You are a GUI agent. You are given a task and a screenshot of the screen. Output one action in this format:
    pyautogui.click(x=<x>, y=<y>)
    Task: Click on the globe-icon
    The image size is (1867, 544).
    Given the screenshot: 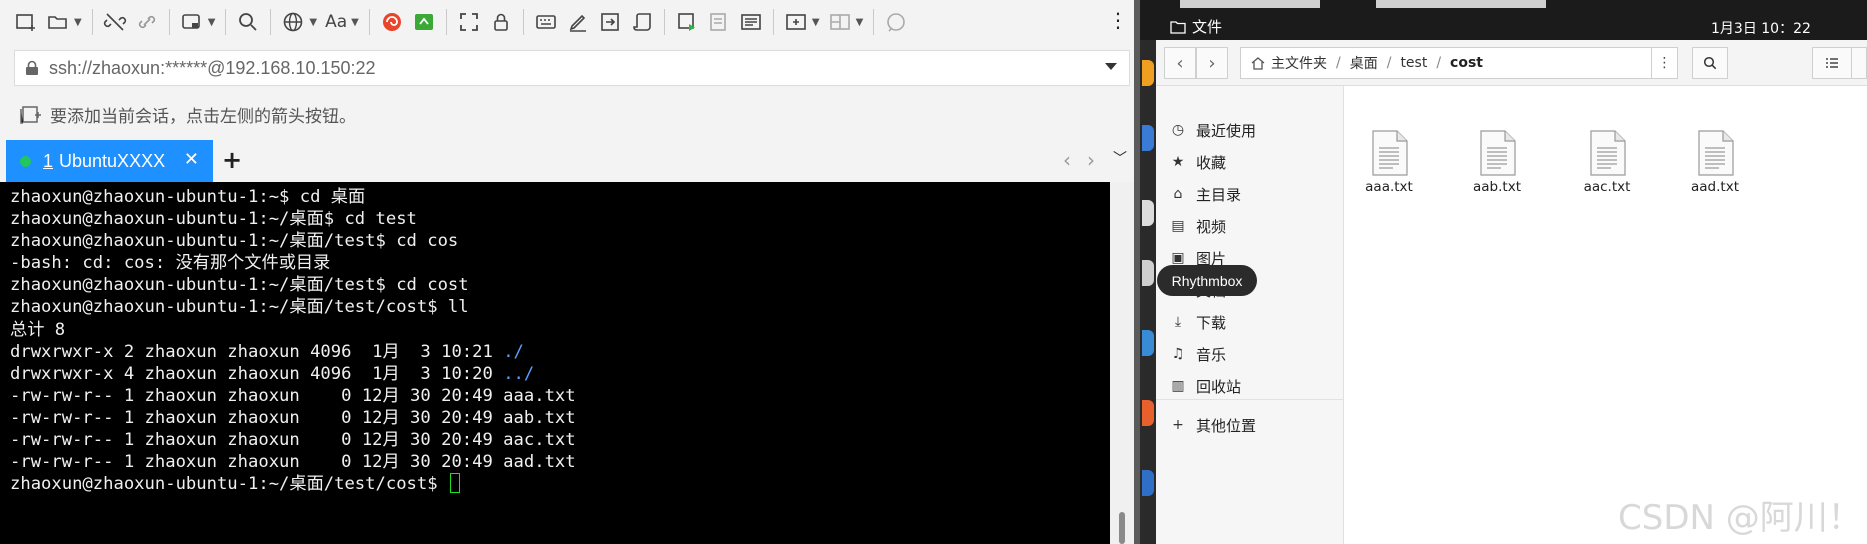 What is the action you would take?
    pyautogui.click(x=293, y=22)
    